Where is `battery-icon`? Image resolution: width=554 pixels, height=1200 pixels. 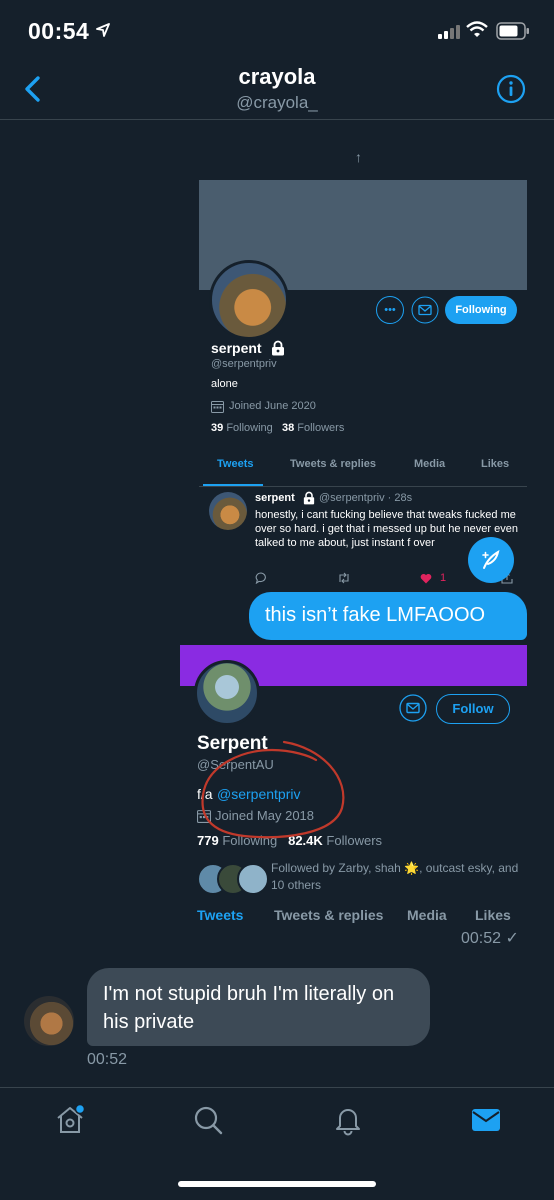 battery-icon is located at coordinates (512, 31).